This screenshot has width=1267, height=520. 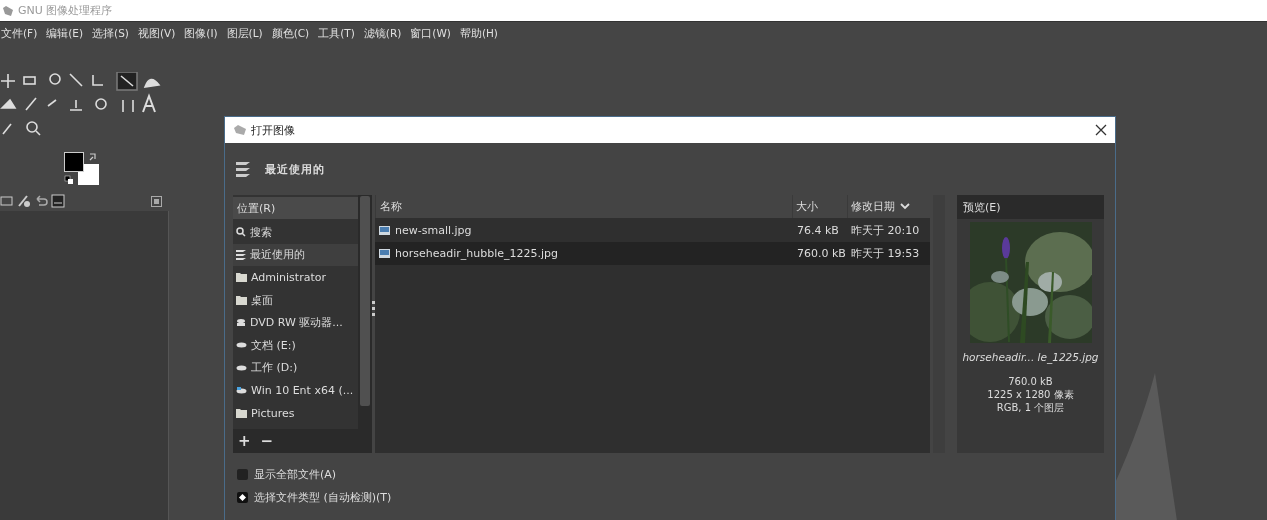 What do you see at coordinates (888, 206) in the screenshot?
I see `column-header: 修改日期` at bounding box center [888, 206].